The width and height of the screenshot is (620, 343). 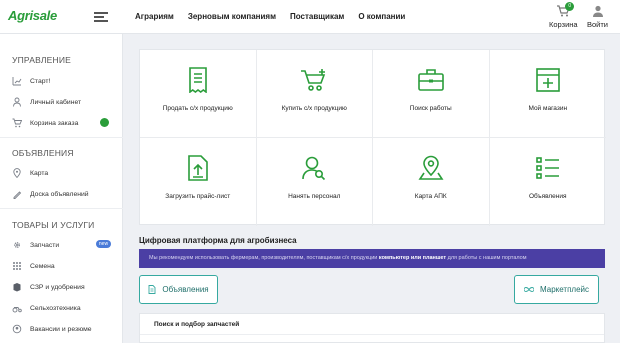 What do you see at coordinates (64, 173) in the screenshot?
I see `sidebar-item-map: Карта` at bounding box center [64, 173].